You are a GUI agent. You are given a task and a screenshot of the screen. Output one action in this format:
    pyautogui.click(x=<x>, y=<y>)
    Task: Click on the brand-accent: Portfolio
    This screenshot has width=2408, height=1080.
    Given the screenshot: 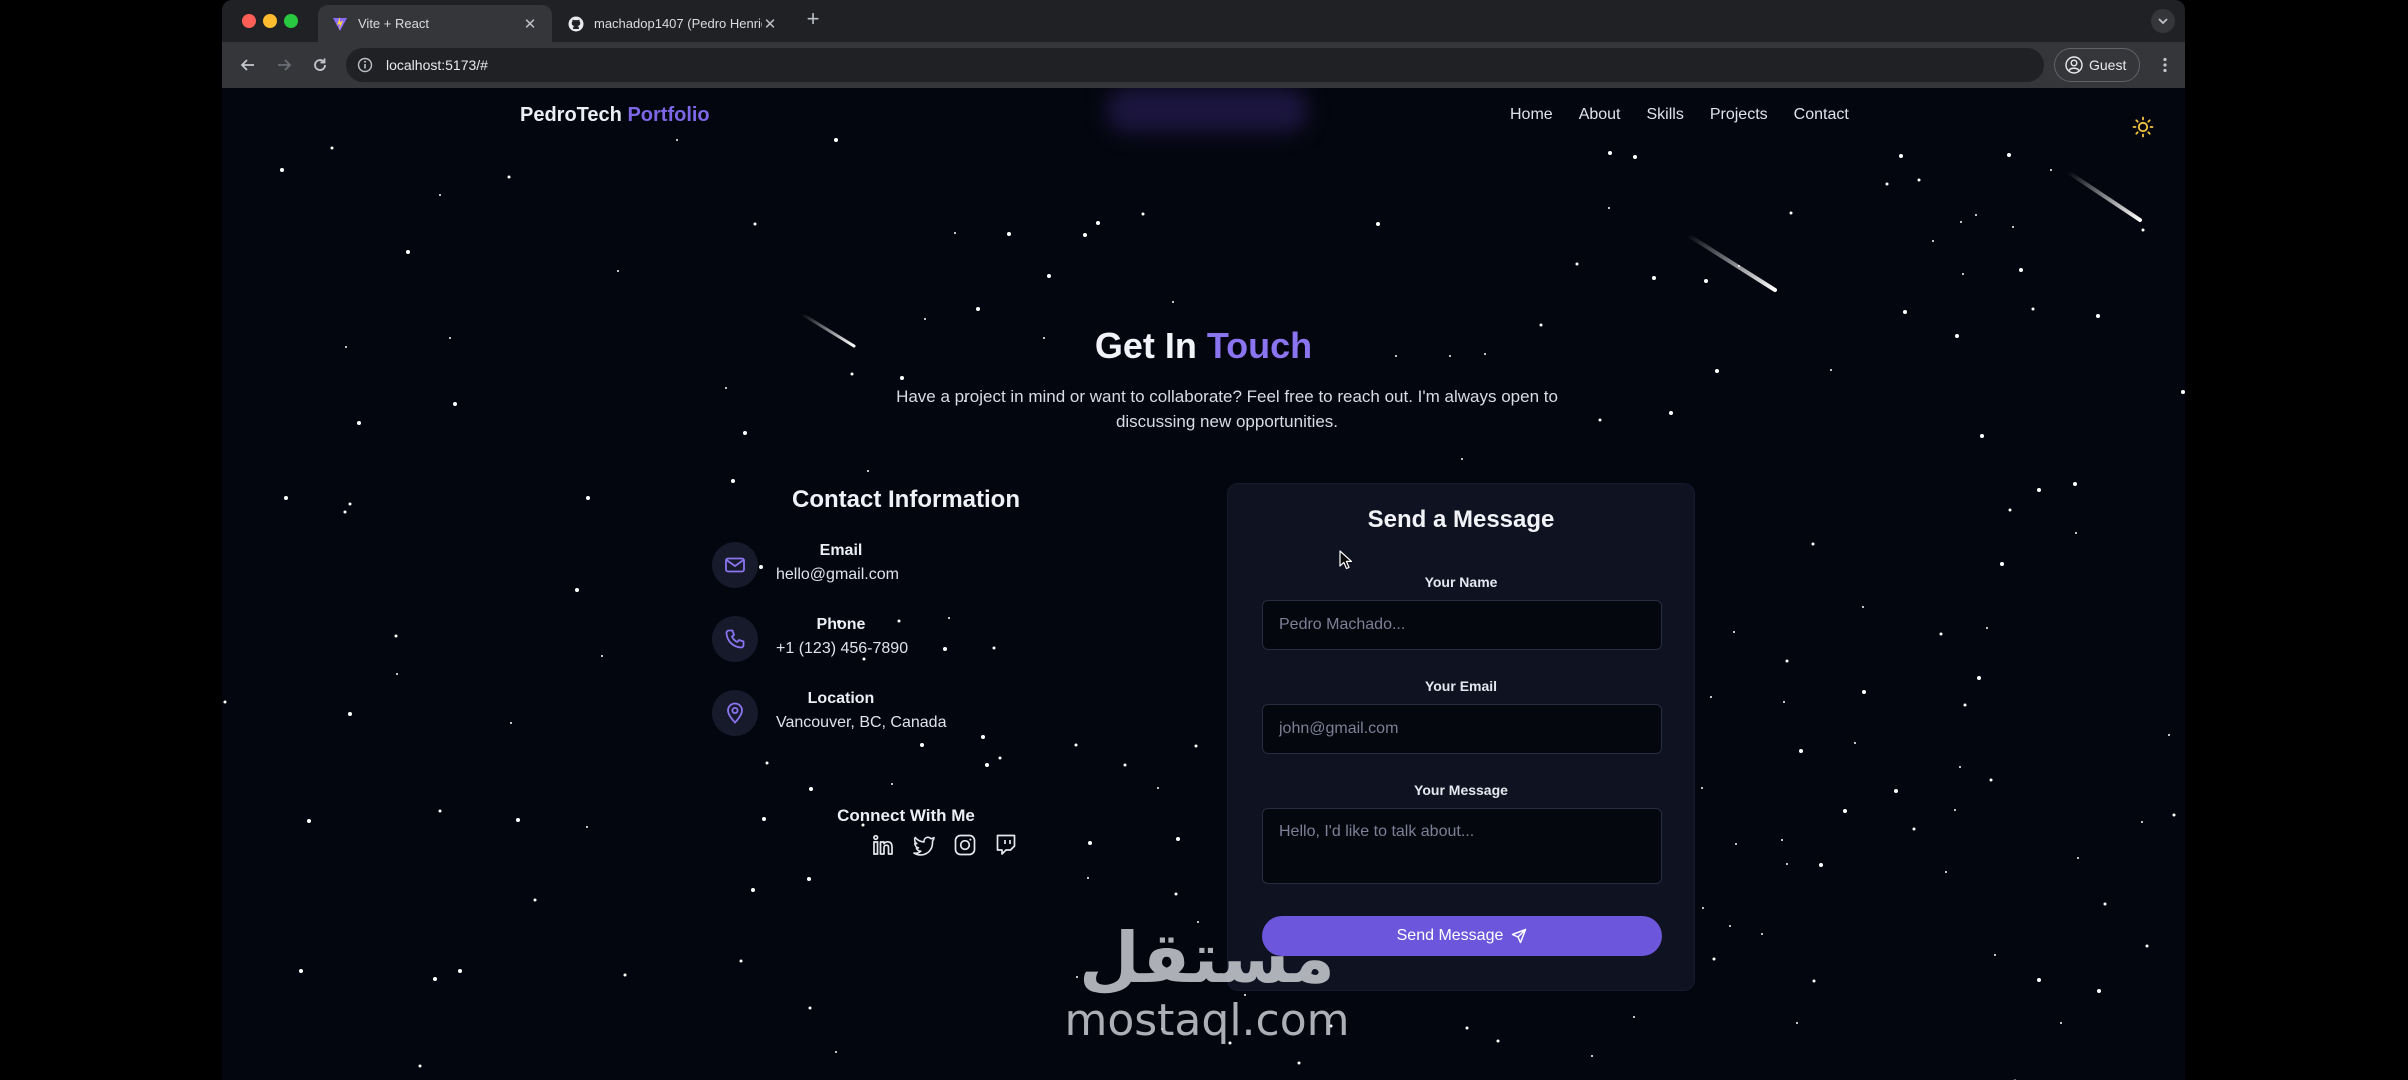 What is the action you would take?
    pyautogui.click(x=668, y=115)
    